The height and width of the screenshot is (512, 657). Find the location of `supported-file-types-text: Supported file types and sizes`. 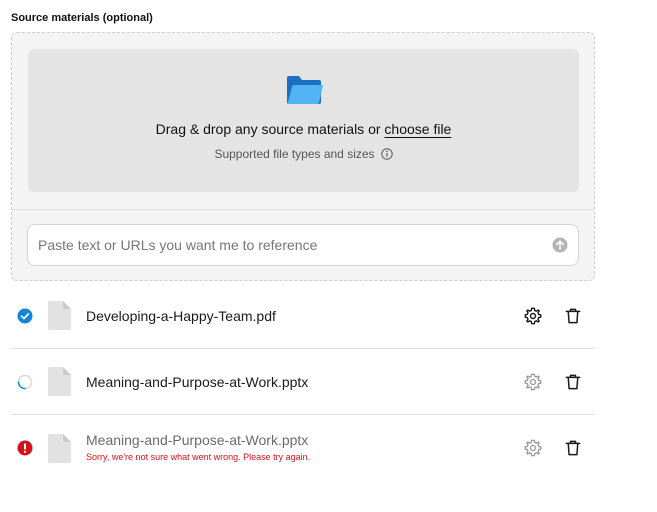

supported-file-types-text: Supported file types and sizes is located at coordinates (294, 154).